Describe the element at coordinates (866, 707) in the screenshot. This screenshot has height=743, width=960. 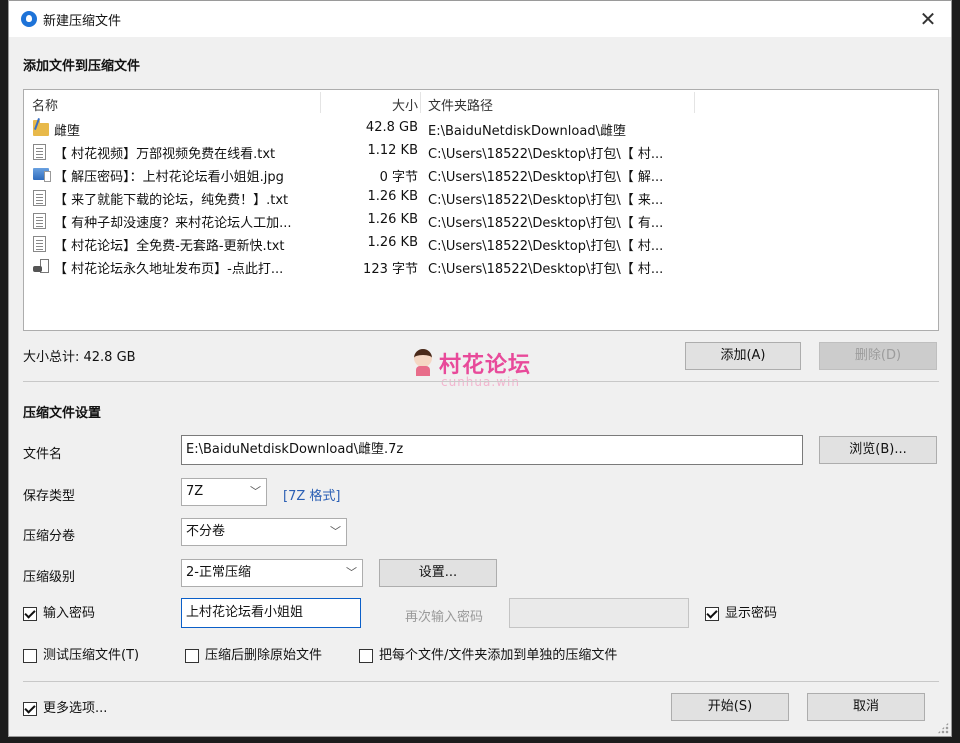
I see `cancel-button: 取消` at that location.